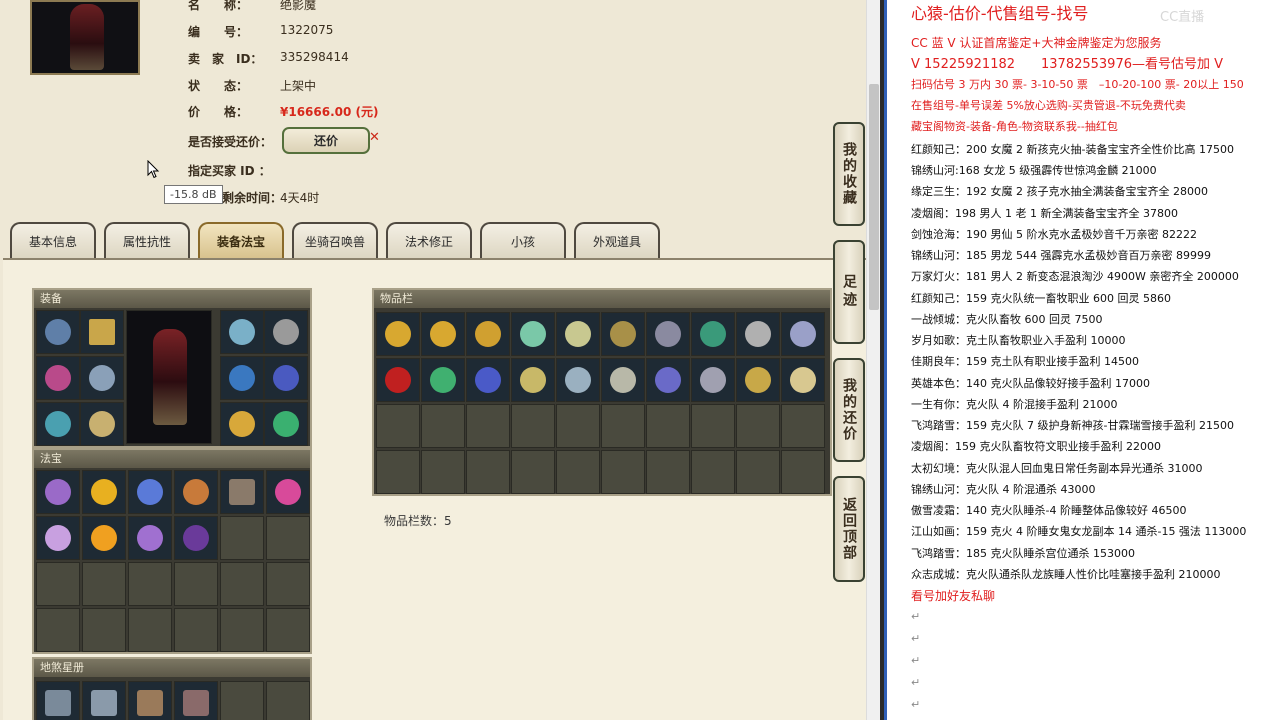 The width and height of the screenshot is (1280, 720). What do you see at coordinates (429, 240) in the screenshot?
I see `tab-spell-mods: 法术修正` at bounding box center [429, 240].